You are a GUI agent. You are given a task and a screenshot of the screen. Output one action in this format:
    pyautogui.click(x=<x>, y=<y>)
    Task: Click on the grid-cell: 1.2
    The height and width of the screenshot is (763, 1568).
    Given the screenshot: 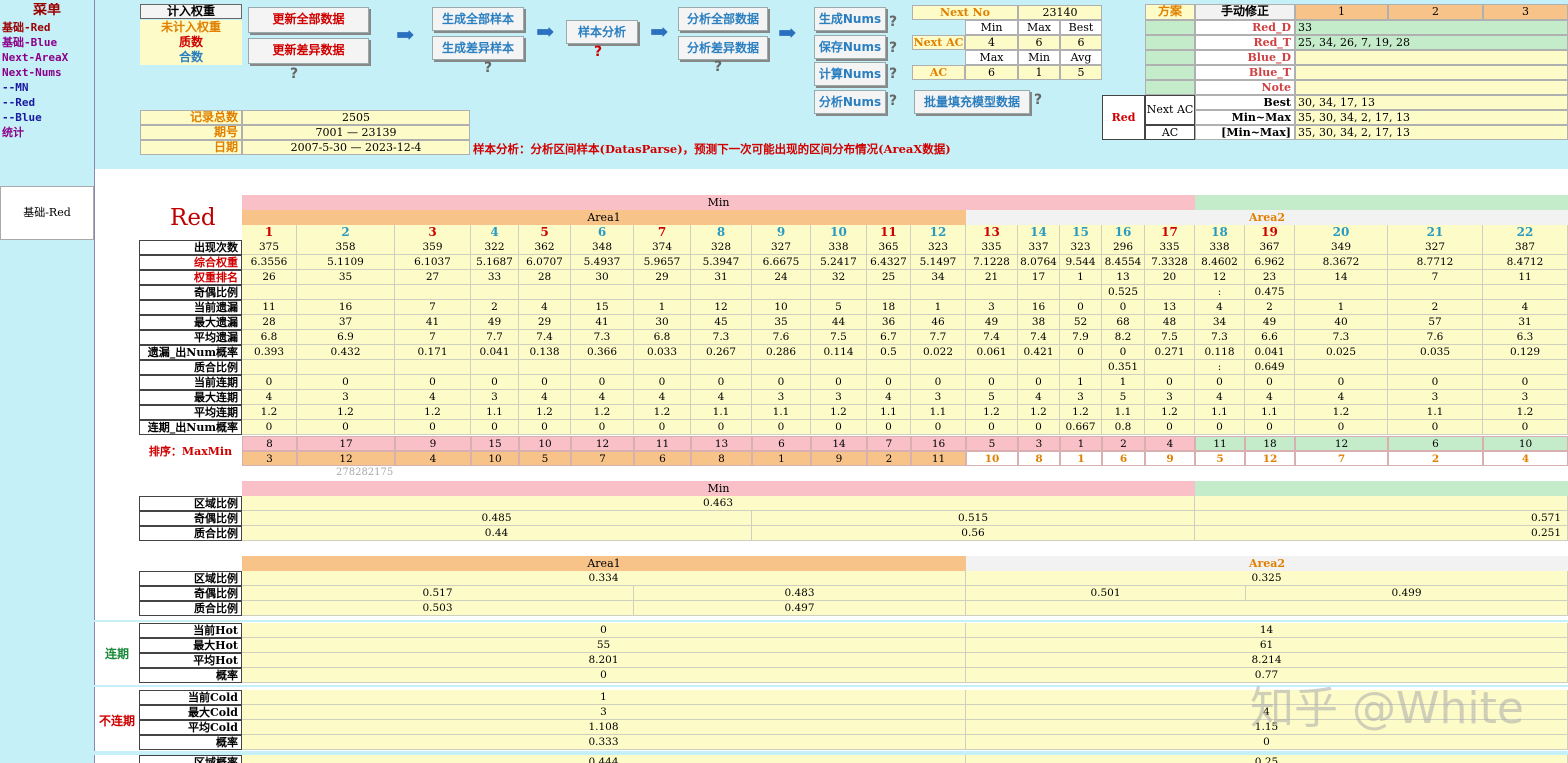 What is the action you would take?
    pyautogui.click(x=662, y=412)
    